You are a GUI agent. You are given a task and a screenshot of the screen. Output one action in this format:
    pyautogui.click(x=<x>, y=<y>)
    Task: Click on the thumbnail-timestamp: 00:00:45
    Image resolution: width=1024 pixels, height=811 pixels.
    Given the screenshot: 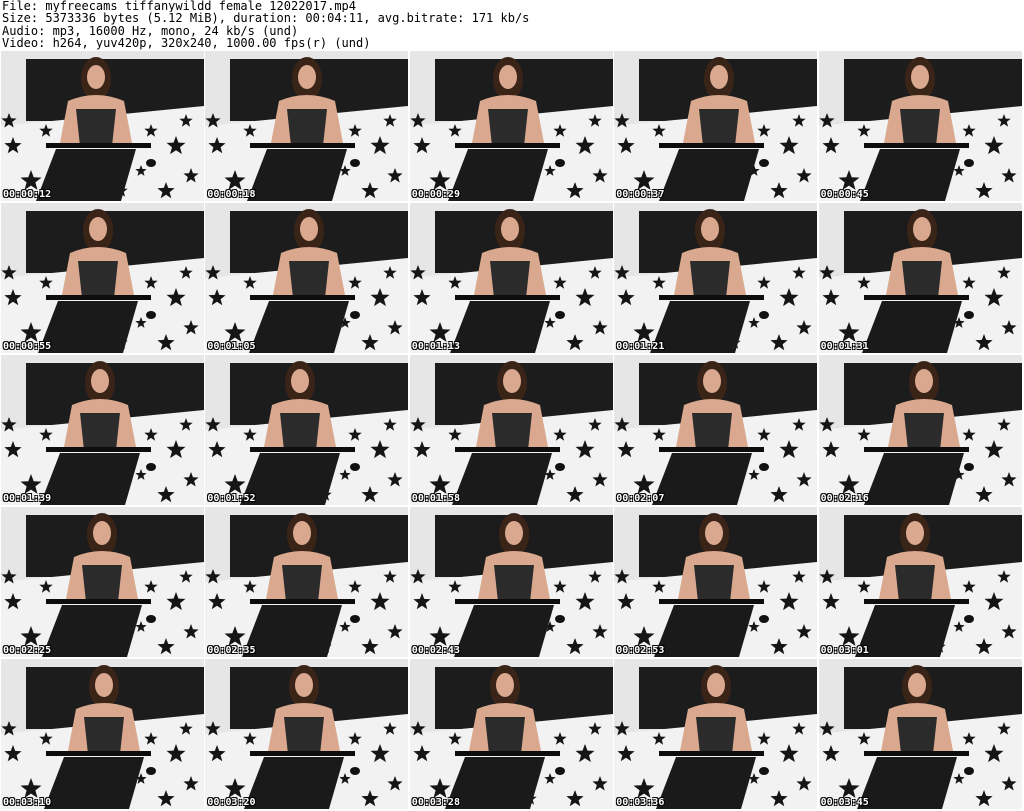 What is the action you would take?
    pyautogui.click(x=844, y=194)
    